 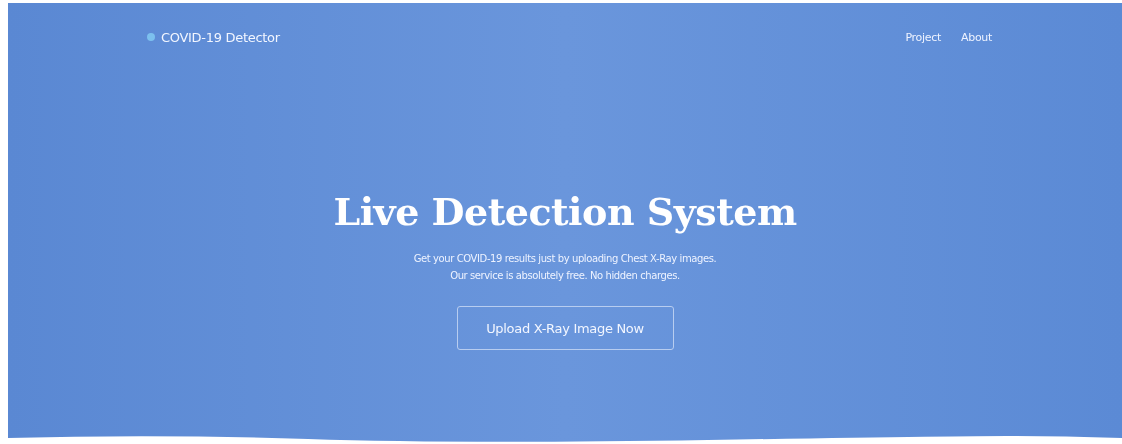 What do you see at coordinates (565, 211) in the screenshot?
I see `hero-title: Live Detection System` at bounding box center [565, 211].